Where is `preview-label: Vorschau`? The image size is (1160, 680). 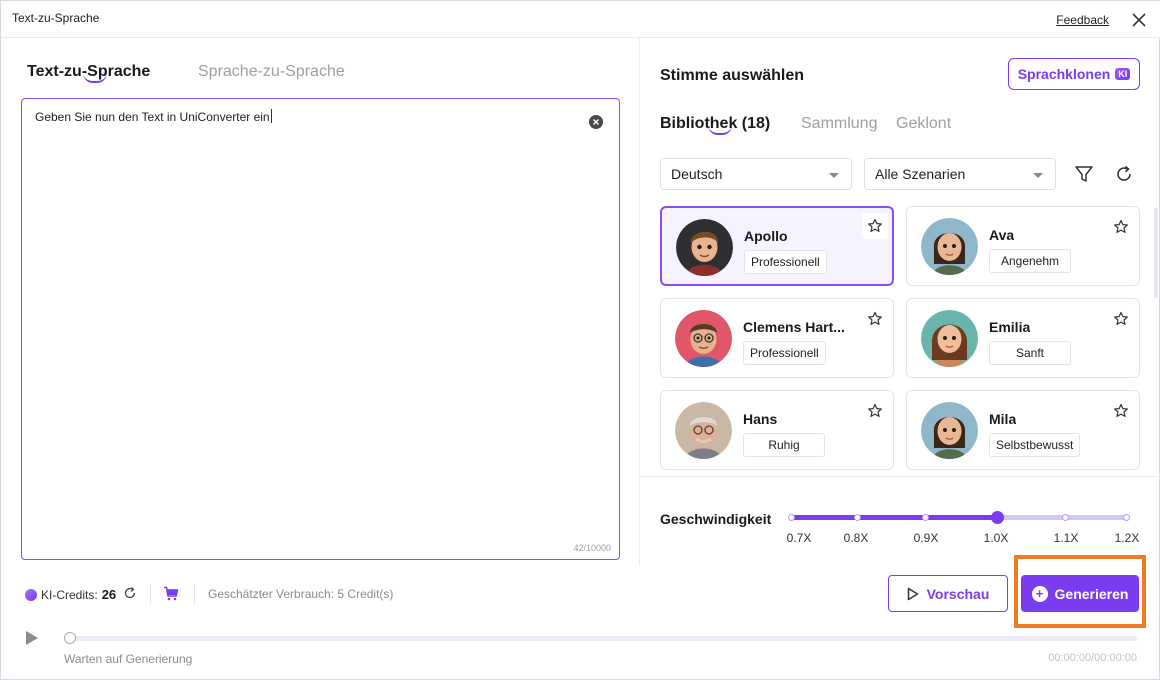 preview-label: Vorschau is located at coordinates (958, 593).